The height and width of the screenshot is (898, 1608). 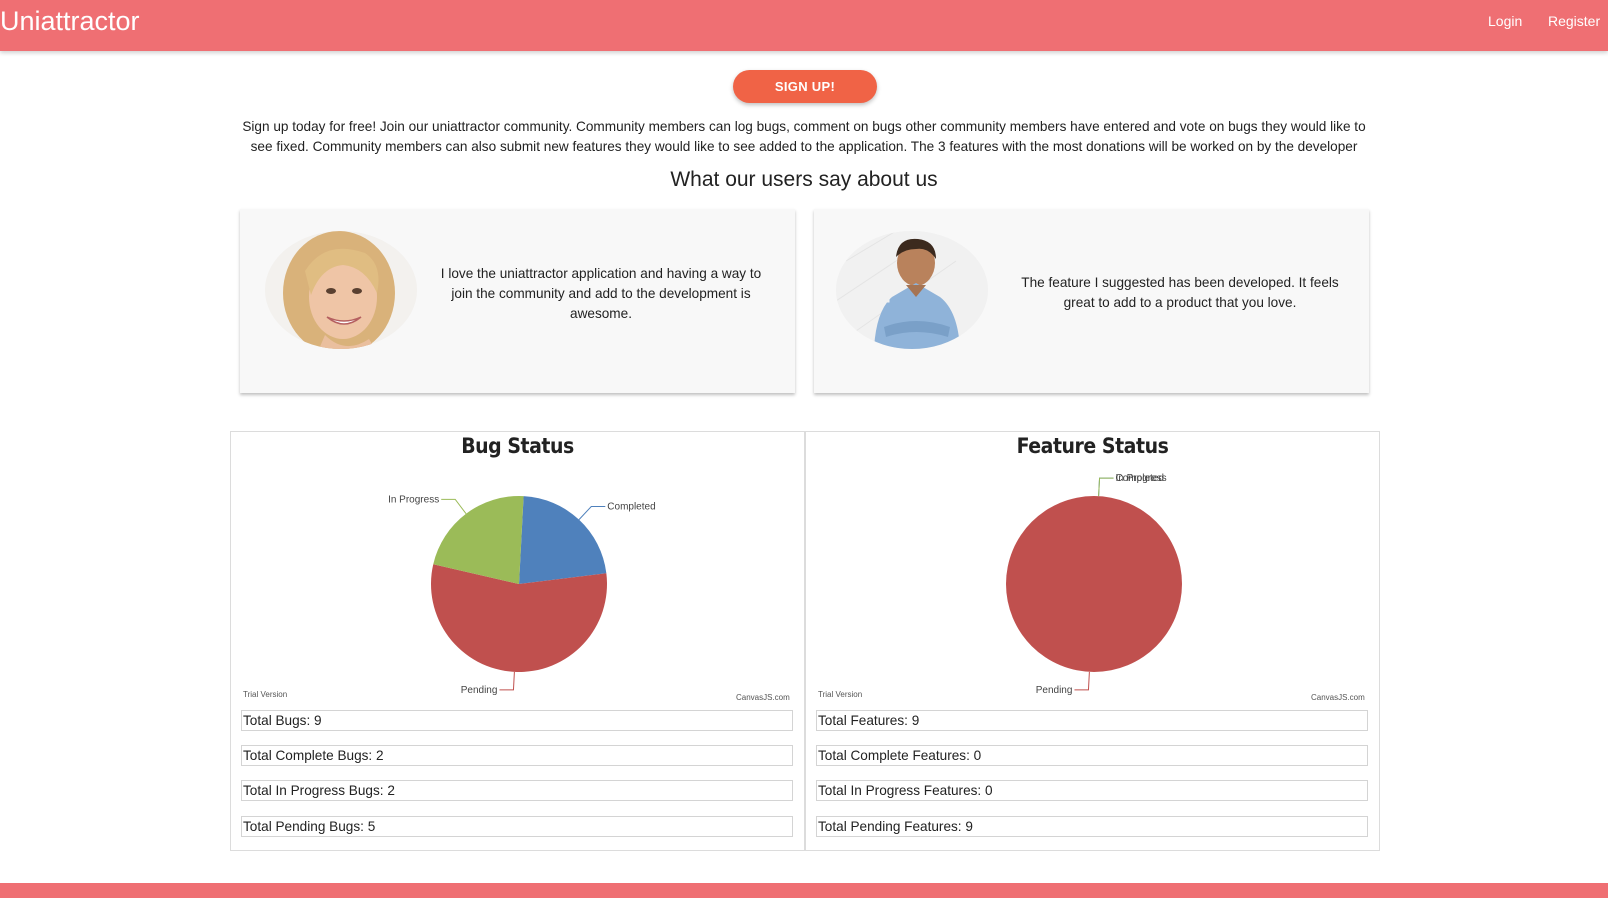 What do you see at coordinates (563, 540) in the screenshot?
I see `pie-slice-completed` at bounding box center [563, 540].